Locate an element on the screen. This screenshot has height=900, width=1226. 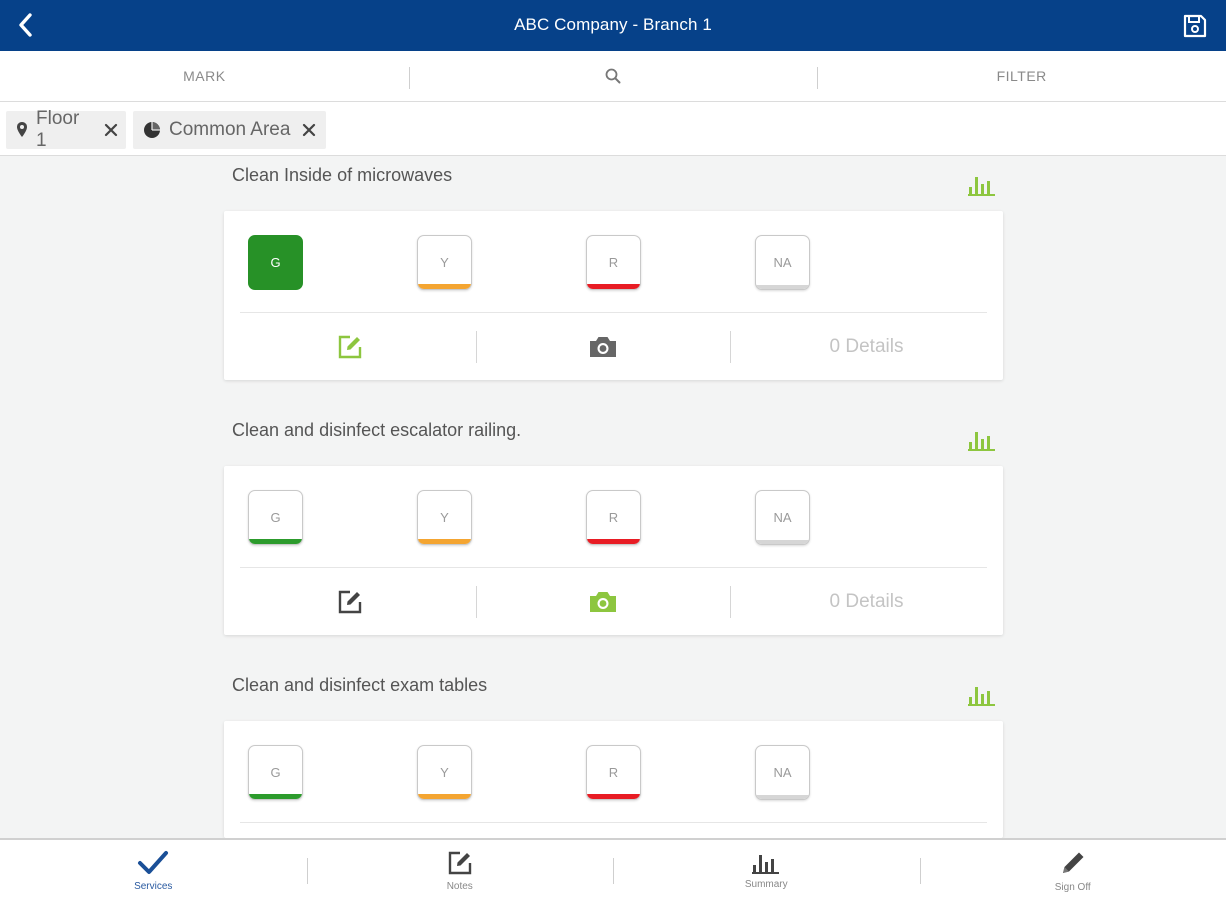
nav-summary: Summary is located at coordinates (766, 870).